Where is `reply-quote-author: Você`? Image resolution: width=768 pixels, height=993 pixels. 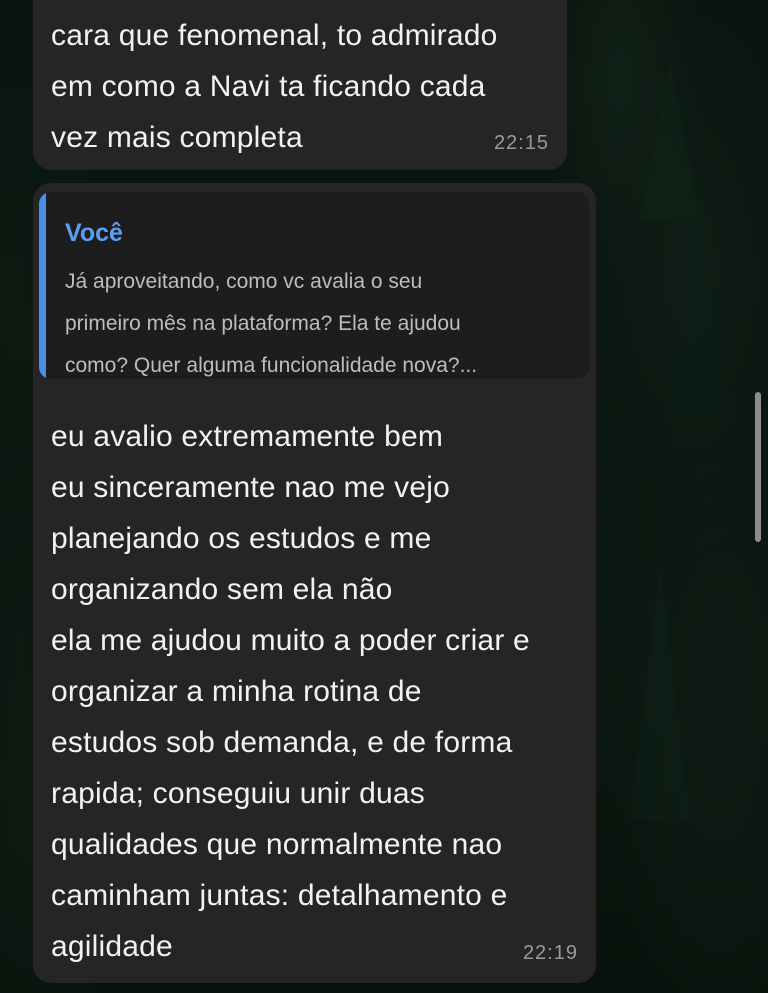
reply-quote-author: Você is located at coordinates (94, 233).